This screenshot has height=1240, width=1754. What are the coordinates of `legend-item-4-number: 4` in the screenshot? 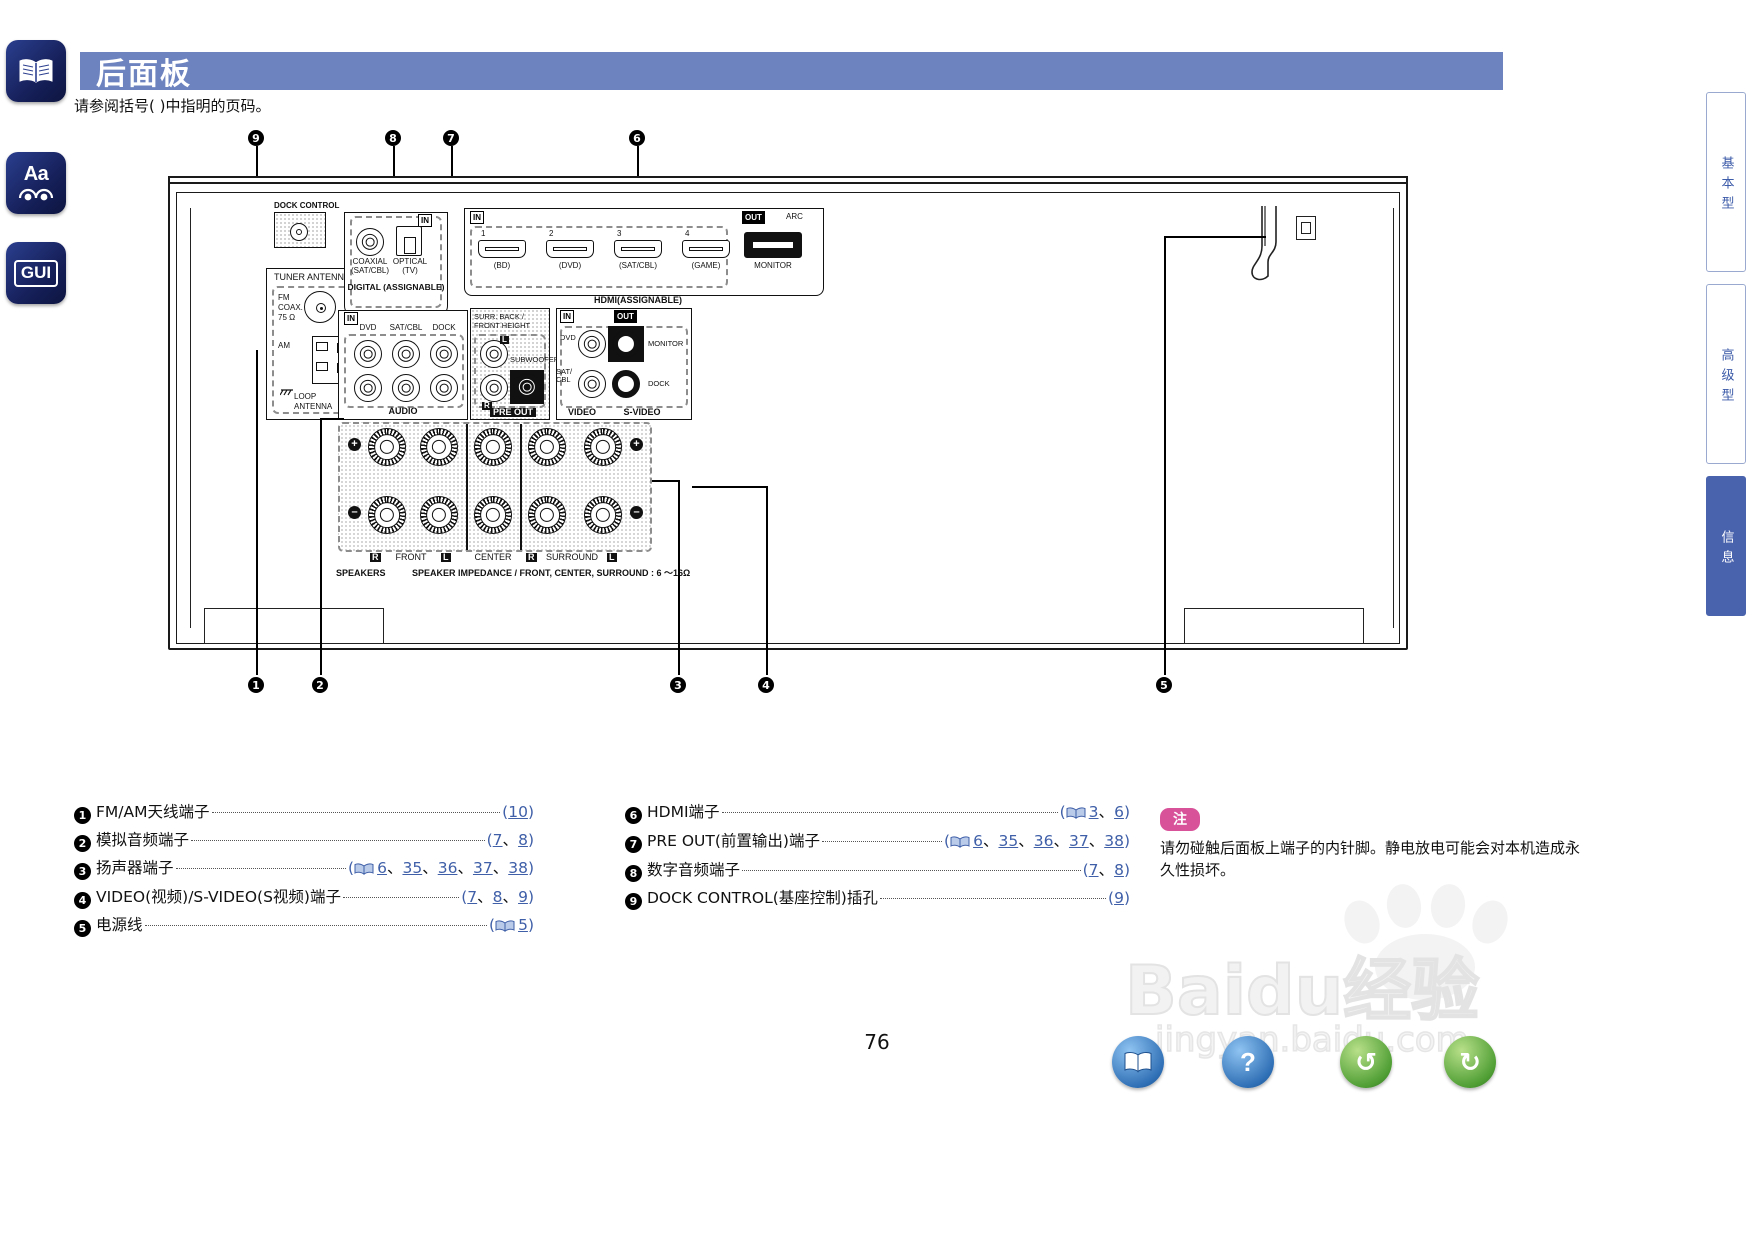 It's located at (82, 900).